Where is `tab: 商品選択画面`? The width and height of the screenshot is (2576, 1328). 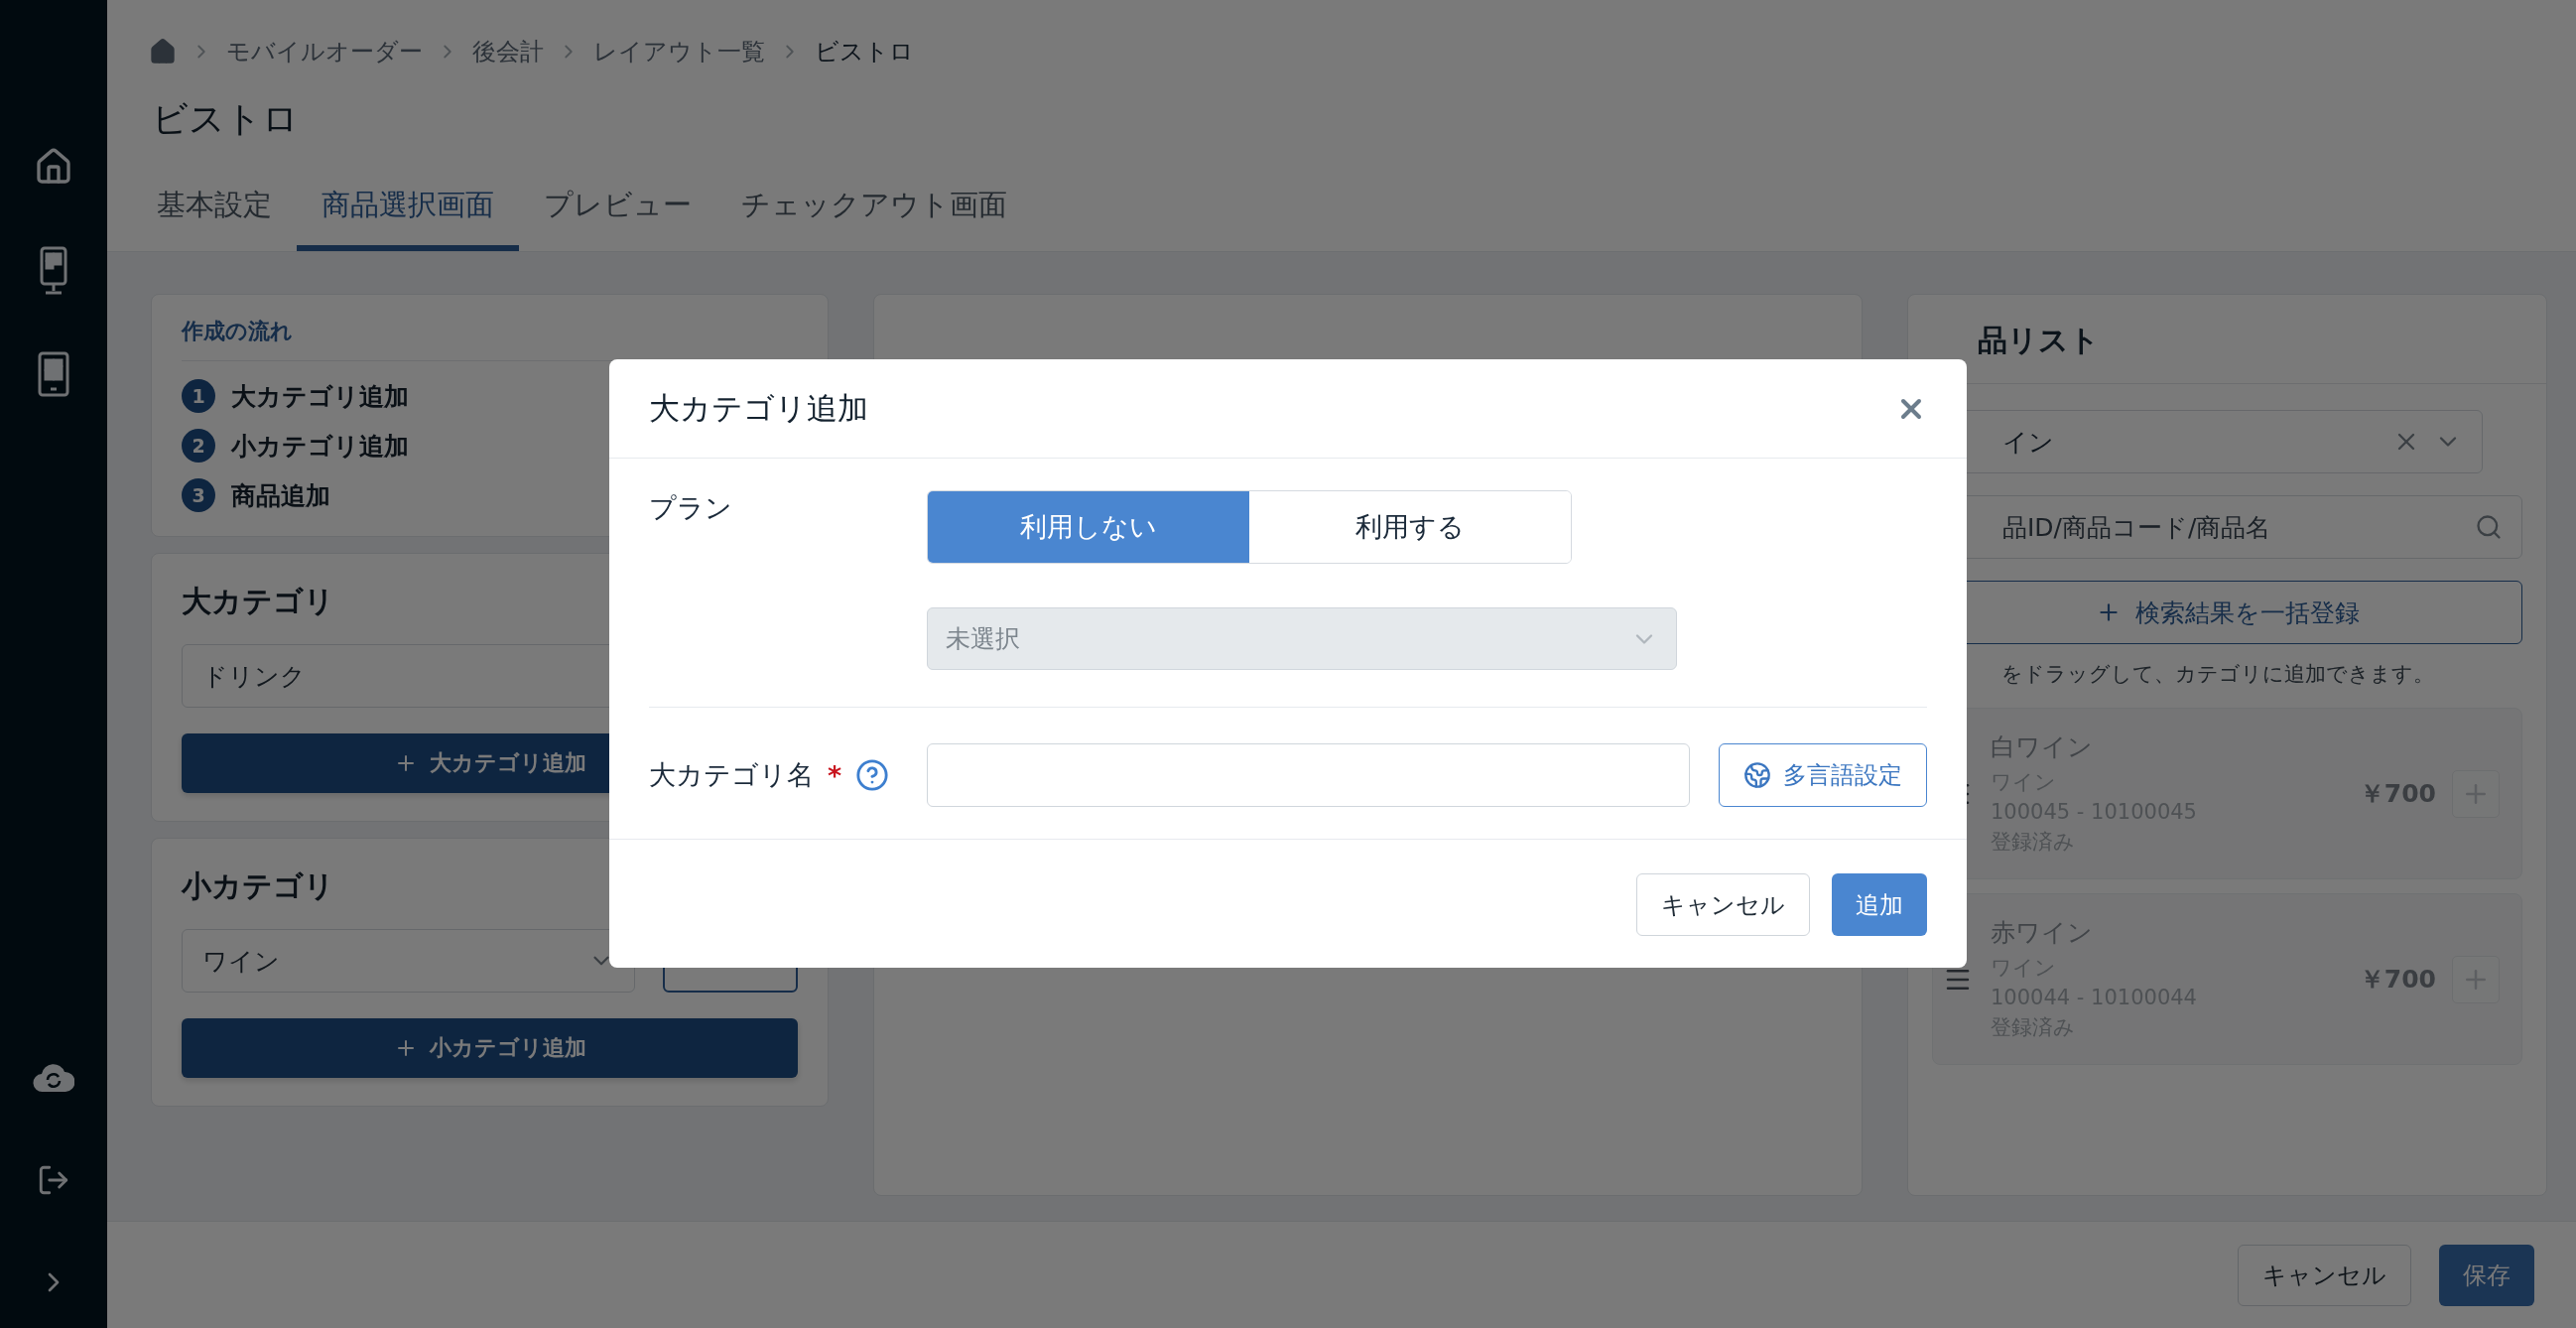 tab: 商品選択画面 is located at coordinates (408, 219).